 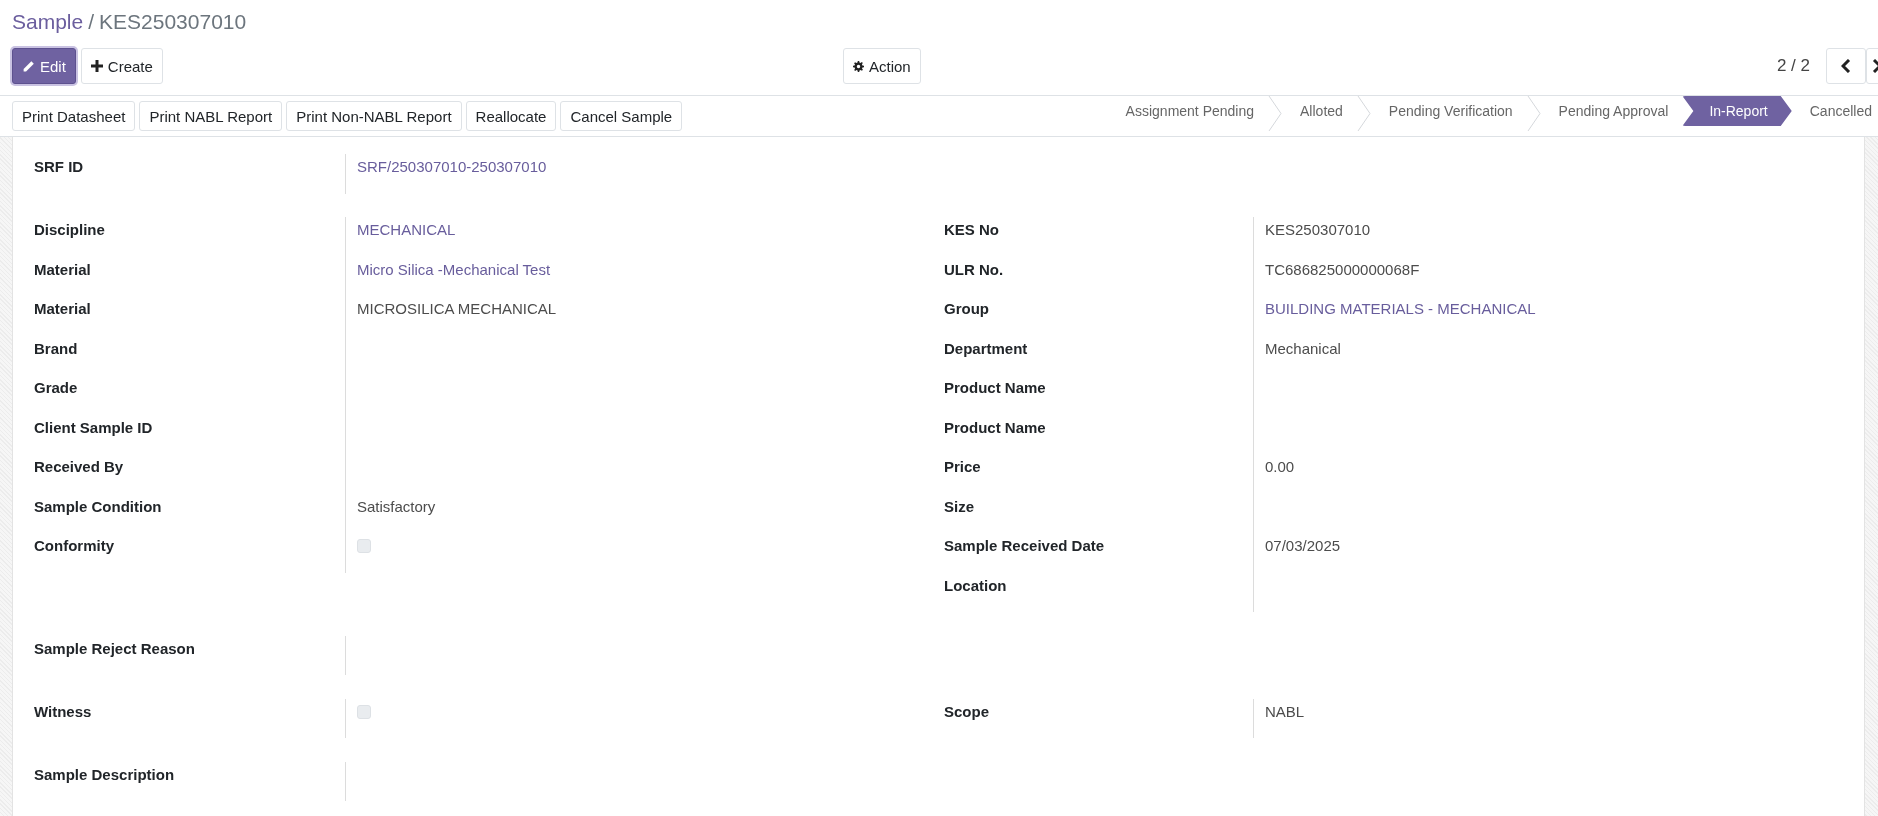 What do you see at coordinates (452, 167) in the screenshot?
I see `field-link: SRF/250307010-250307010` at bounding box center [452, 167].